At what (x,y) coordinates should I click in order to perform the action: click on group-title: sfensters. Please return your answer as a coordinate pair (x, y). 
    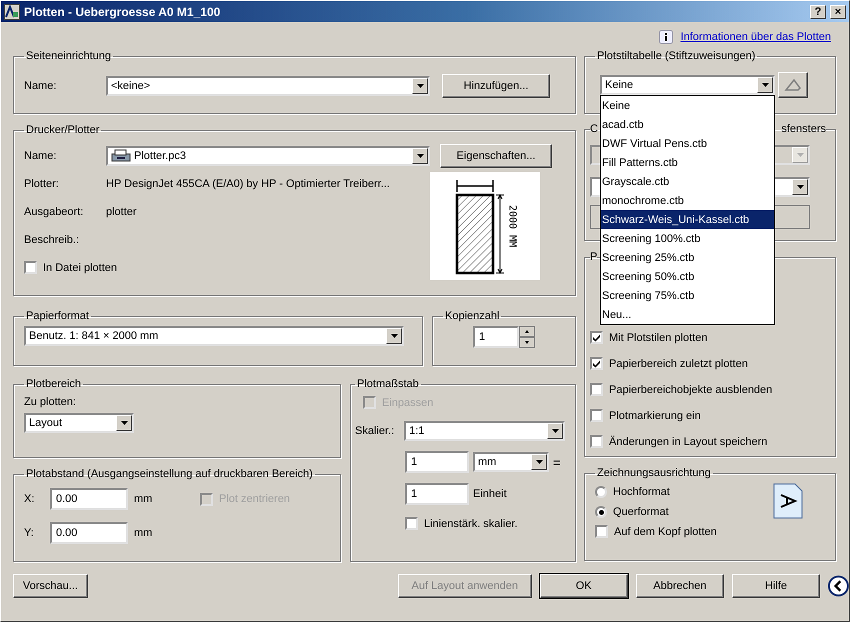
    Looking at the image, I should click on (803, 129).